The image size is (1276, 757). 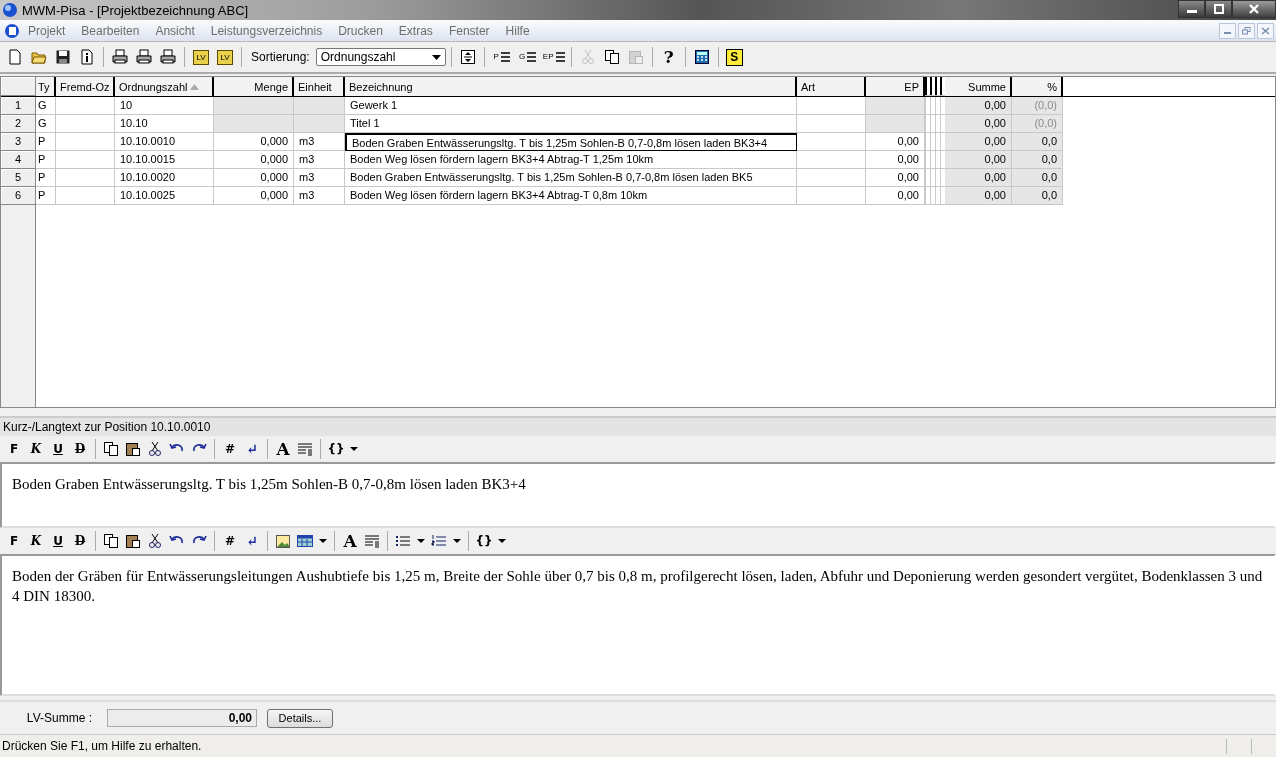 What do you see at coordinates (164, 86) in the screenshot?
I see `column-header: Ordnungszahl` at bounding box center [164, 86].